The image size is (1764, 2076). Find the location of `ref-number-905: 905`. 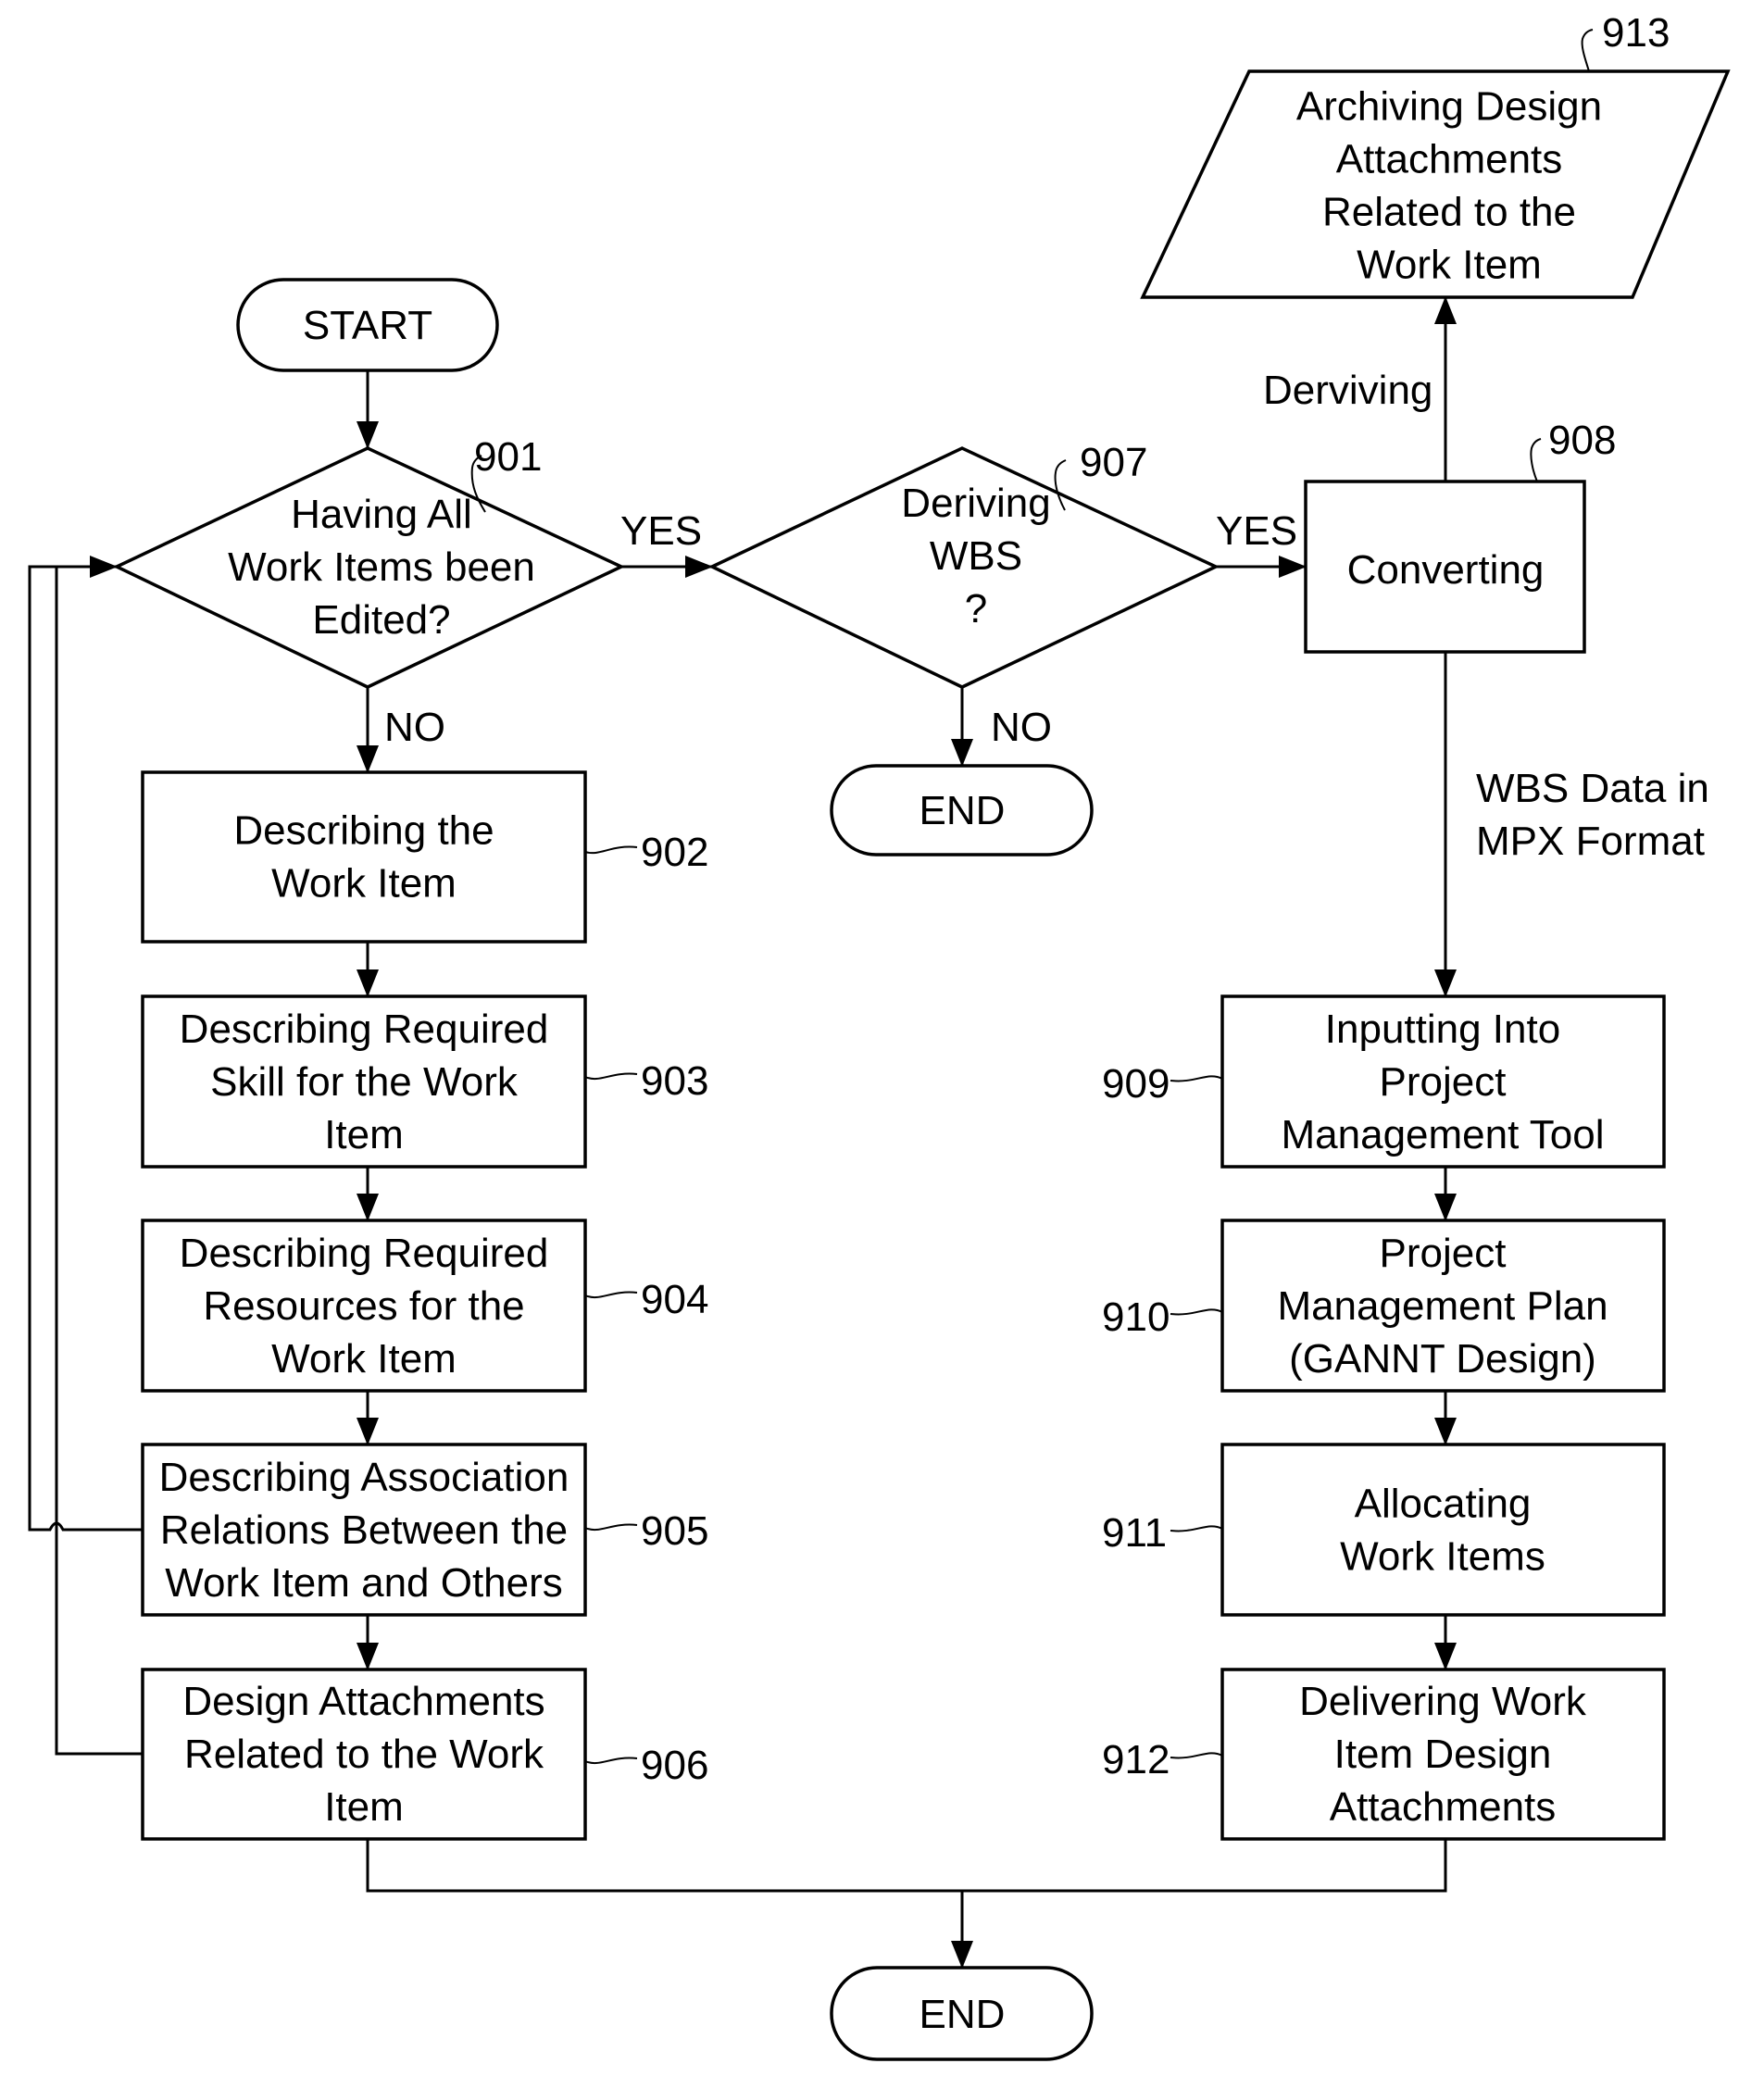

ref-number-905: 905 is located at coordinates (675, 1531).